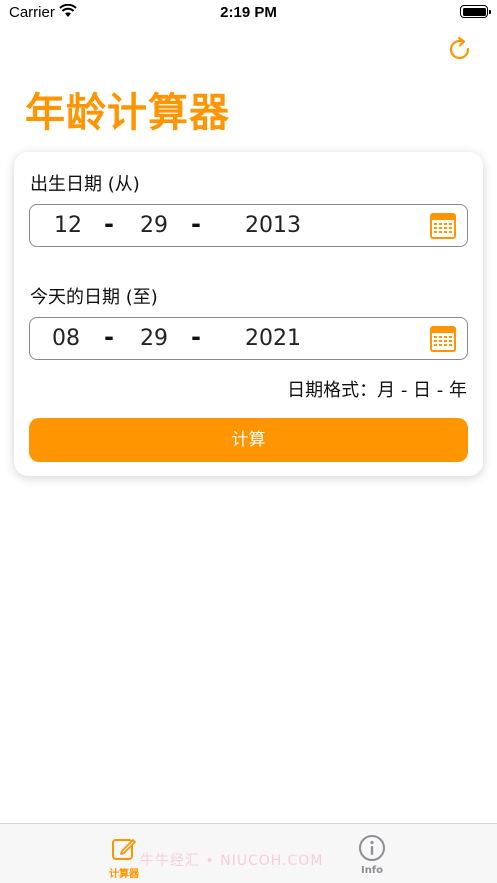  What do you see at coordinates (273, 338) in the screenshot?
I see `today-year: 2021` at bounding box center [273, 338].